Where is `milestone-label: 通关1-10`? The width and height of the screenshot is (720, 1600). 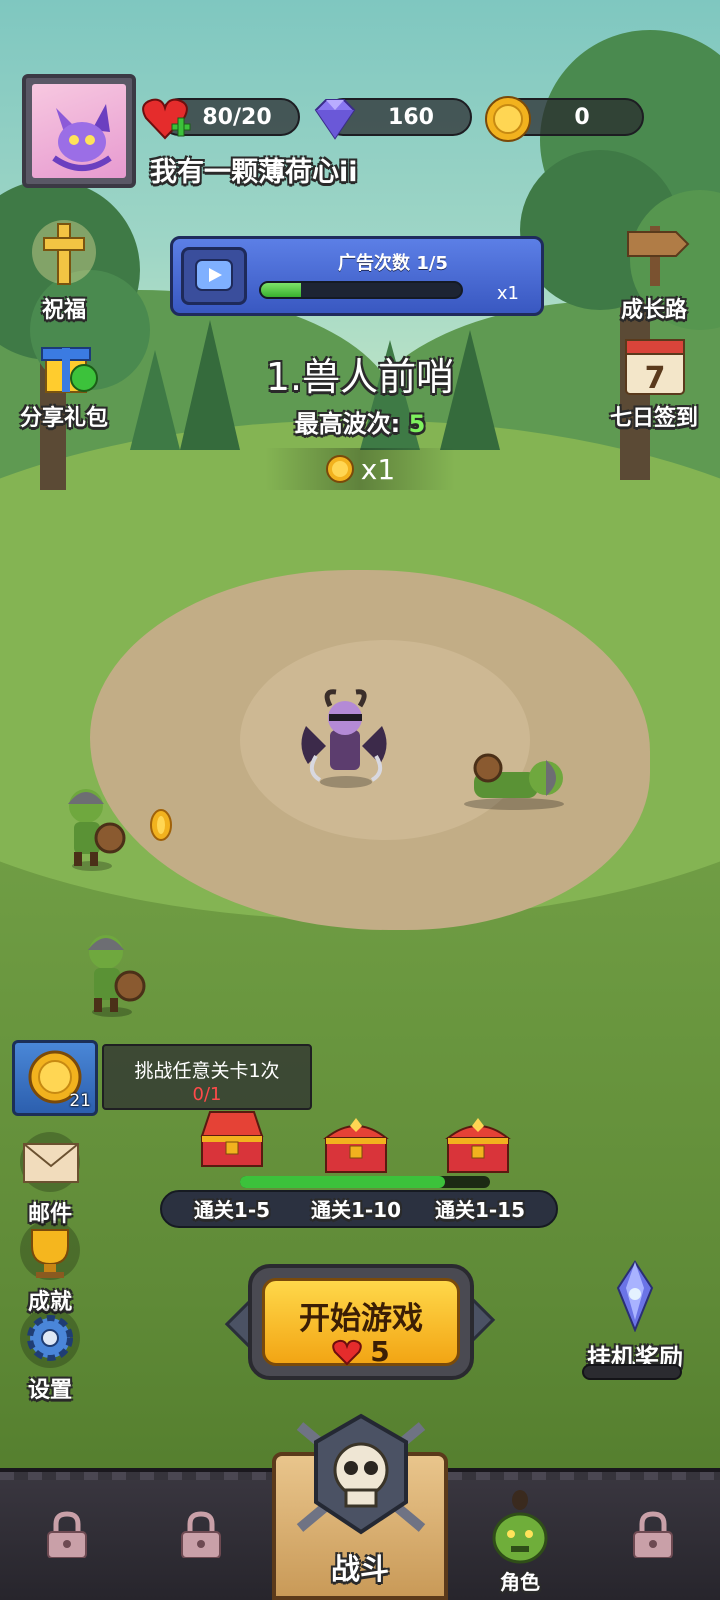
milestone-label: 通关1-10 is located at coordinates (356, 1210).